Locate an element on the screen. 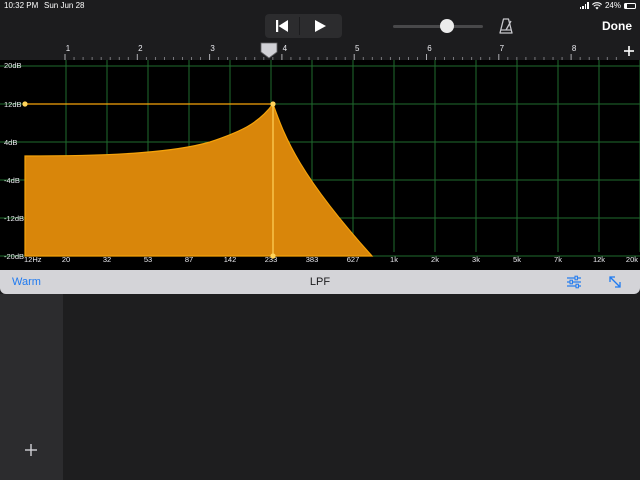 The height and width of the screenshot is (480, 640). ruler-bar-label: 7 is located at coordinates (502, 48).